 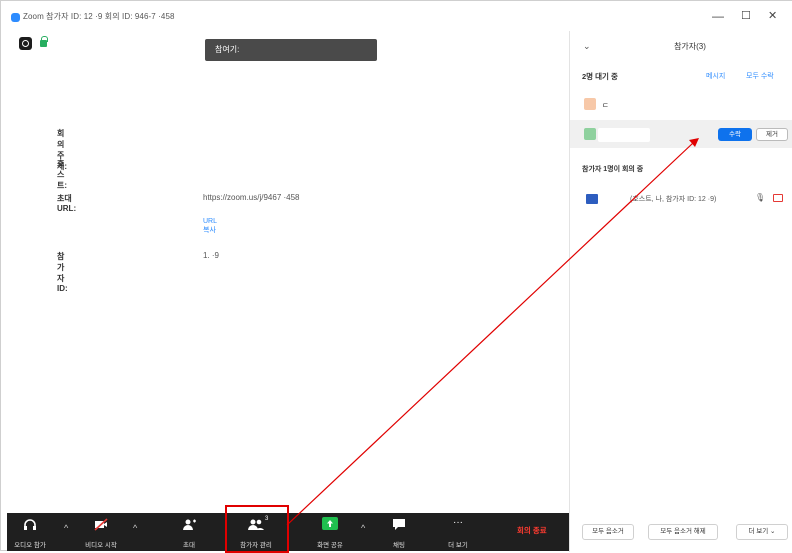 I want to click on admit-button: 수락, so click(x=735, y=134).